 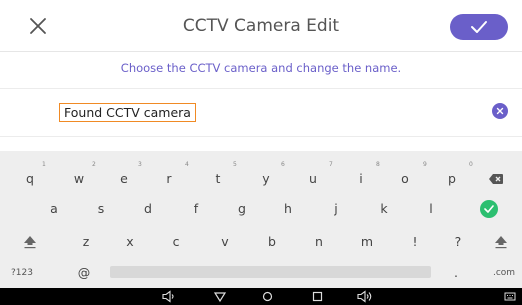 What do you see at coordinates (225, 242) in the screenshot?
I see `key-v: v` at bounding box center [225, 242].